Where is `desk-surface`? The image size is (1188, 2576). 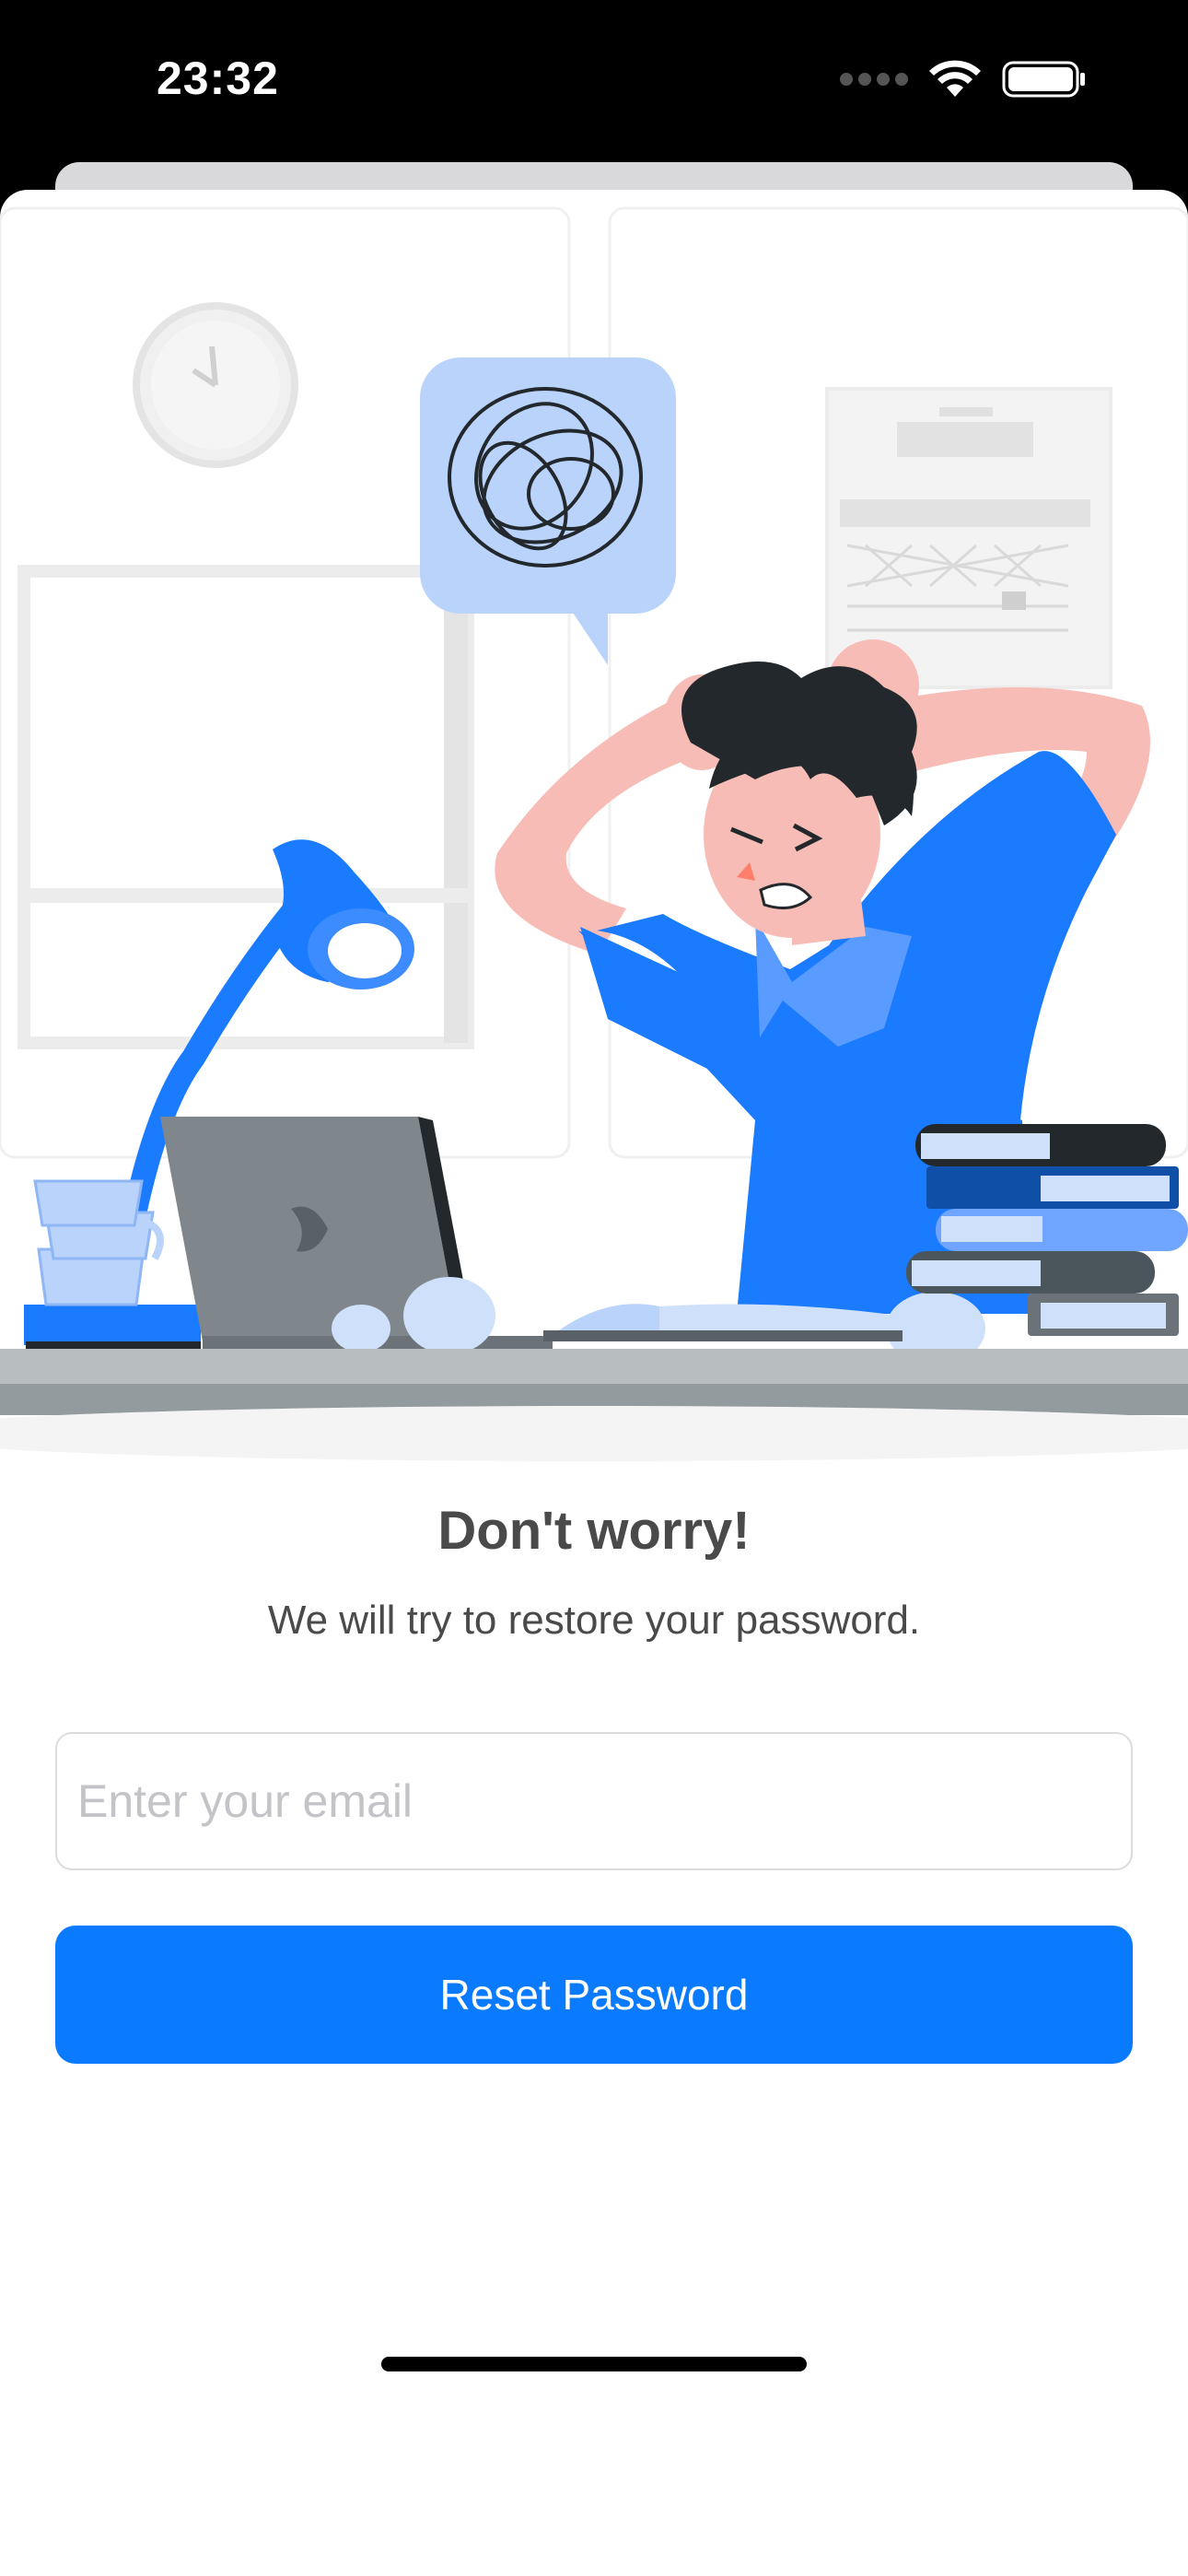 desk-surface is located at coordinates (594, 1405).